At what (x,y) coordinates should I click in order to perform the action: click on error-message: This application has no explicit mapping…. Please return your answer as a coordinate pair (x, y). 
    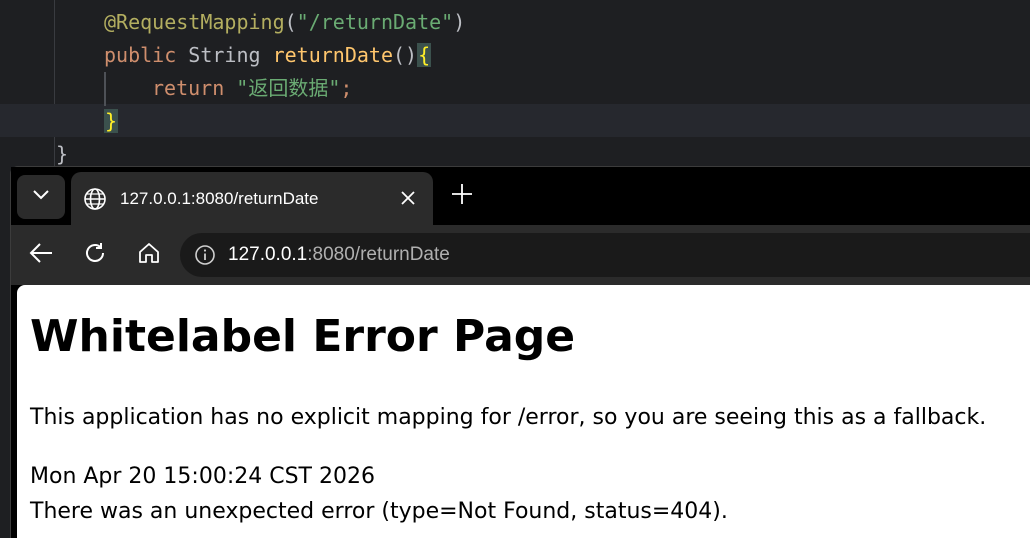
    Looking at the image, I should click on (508, 417).